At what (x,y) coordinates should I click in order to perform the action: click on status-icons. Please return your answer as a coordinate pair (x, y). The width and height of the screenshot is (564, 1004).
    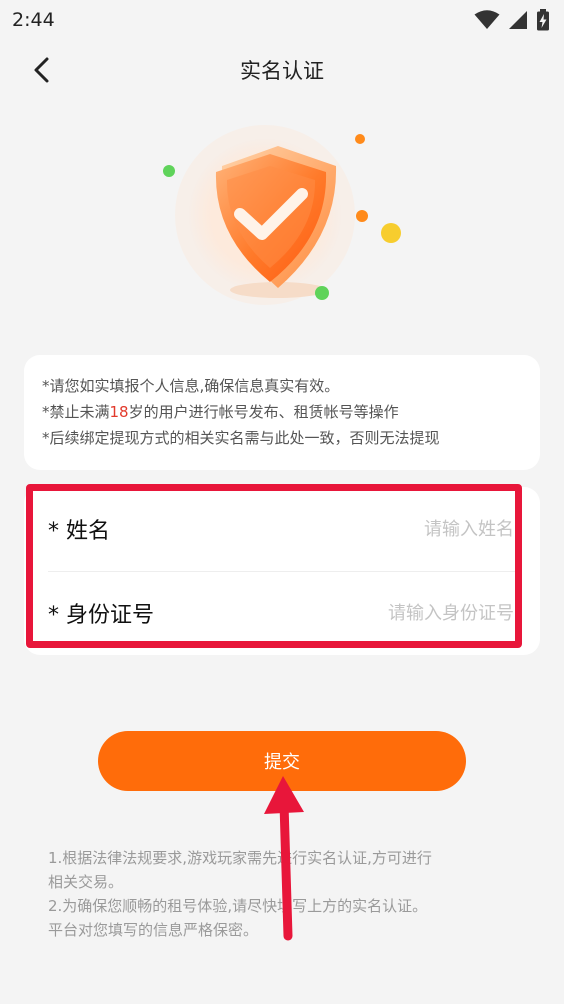
    Looking at the image, I should click on (512, 20).